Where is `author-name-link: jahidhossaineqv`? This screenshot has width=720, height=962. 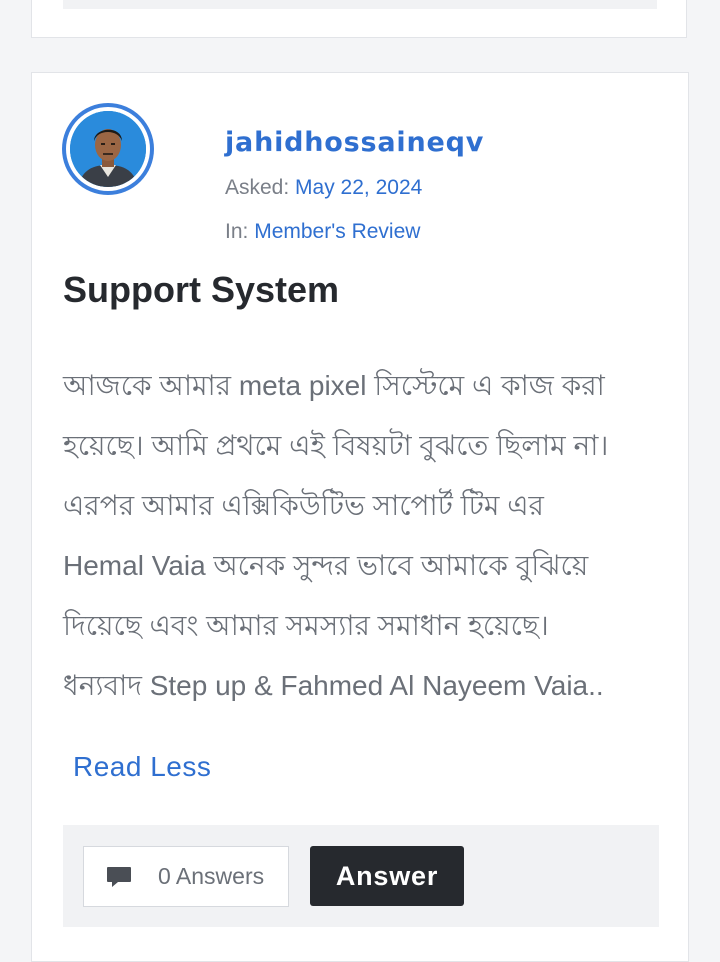
author-name-link: jahidhossaineqv is located at coordinates (354, 142).